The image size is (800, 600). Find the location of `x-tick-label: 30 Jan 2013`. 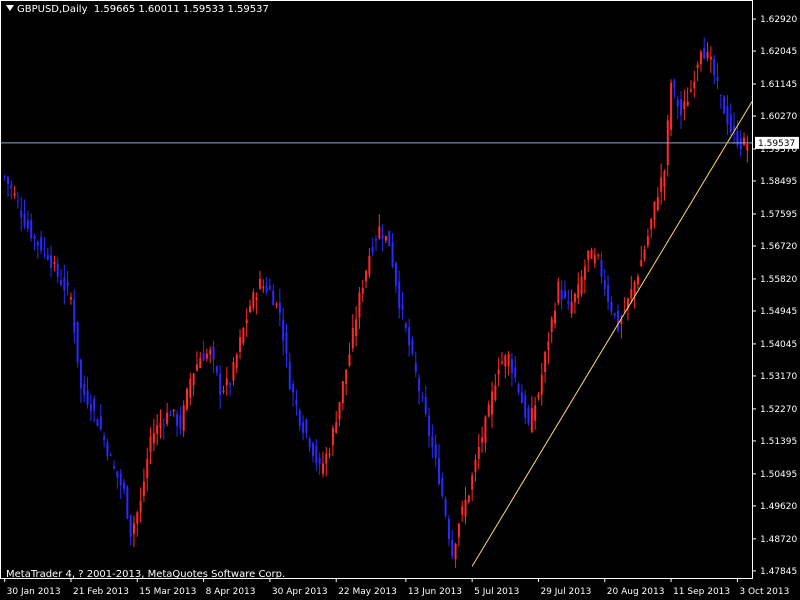

x-tick-label: 30 Jan 2013 is located at coordinates (34, 592).